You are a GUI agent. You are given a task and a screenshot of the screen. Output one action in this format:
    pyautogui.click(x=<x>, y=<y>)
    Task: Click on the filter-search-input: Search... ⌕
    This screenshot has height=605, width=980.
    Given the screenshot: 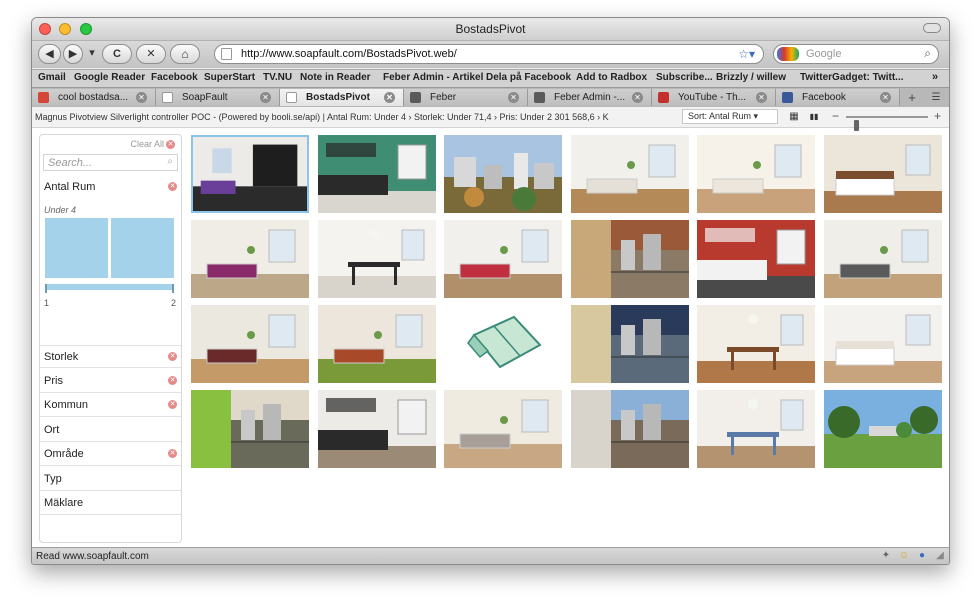 What is the action you would take?
    pyautogui.click(x=110, y=162)
    